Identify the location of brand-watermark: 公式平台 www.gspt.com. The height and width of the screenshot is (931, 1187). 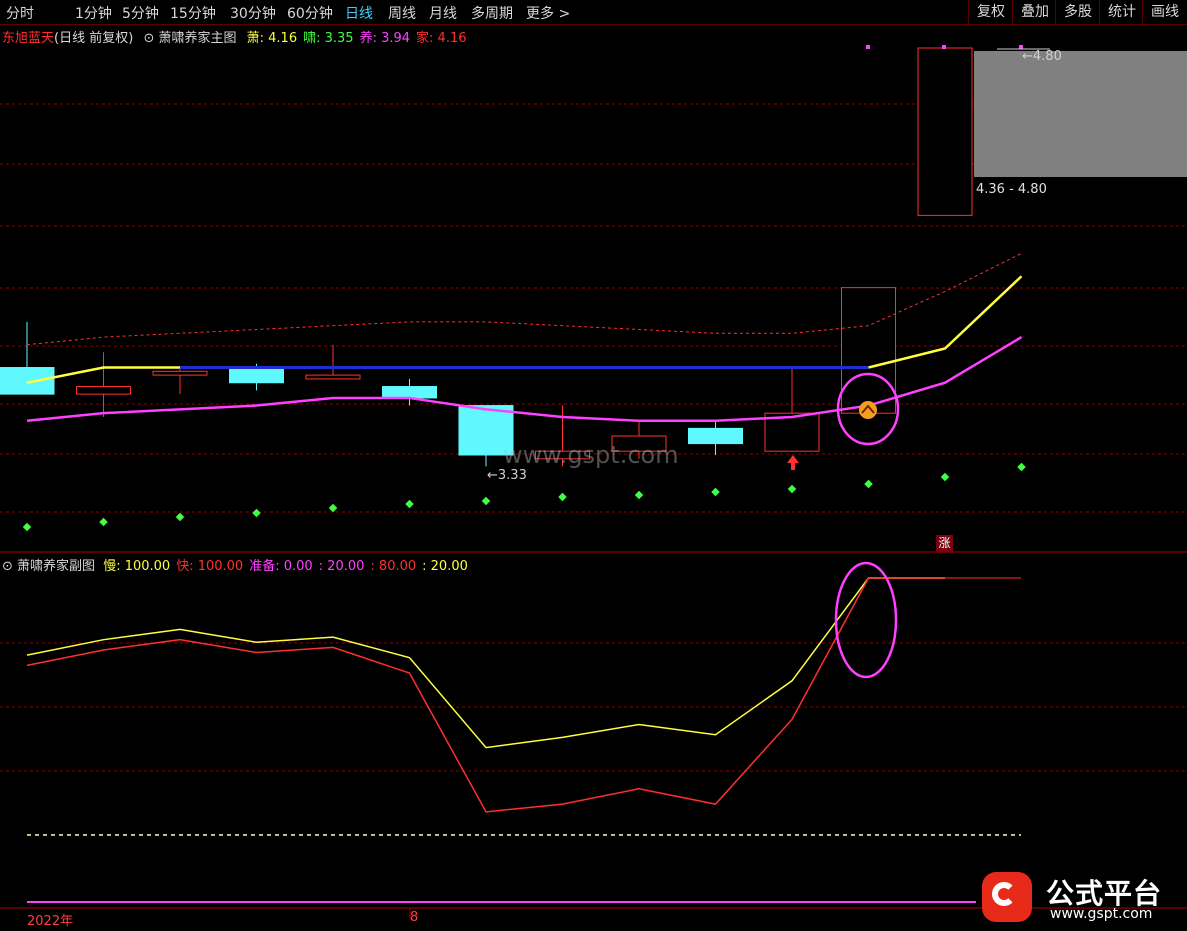
(1080, 897).